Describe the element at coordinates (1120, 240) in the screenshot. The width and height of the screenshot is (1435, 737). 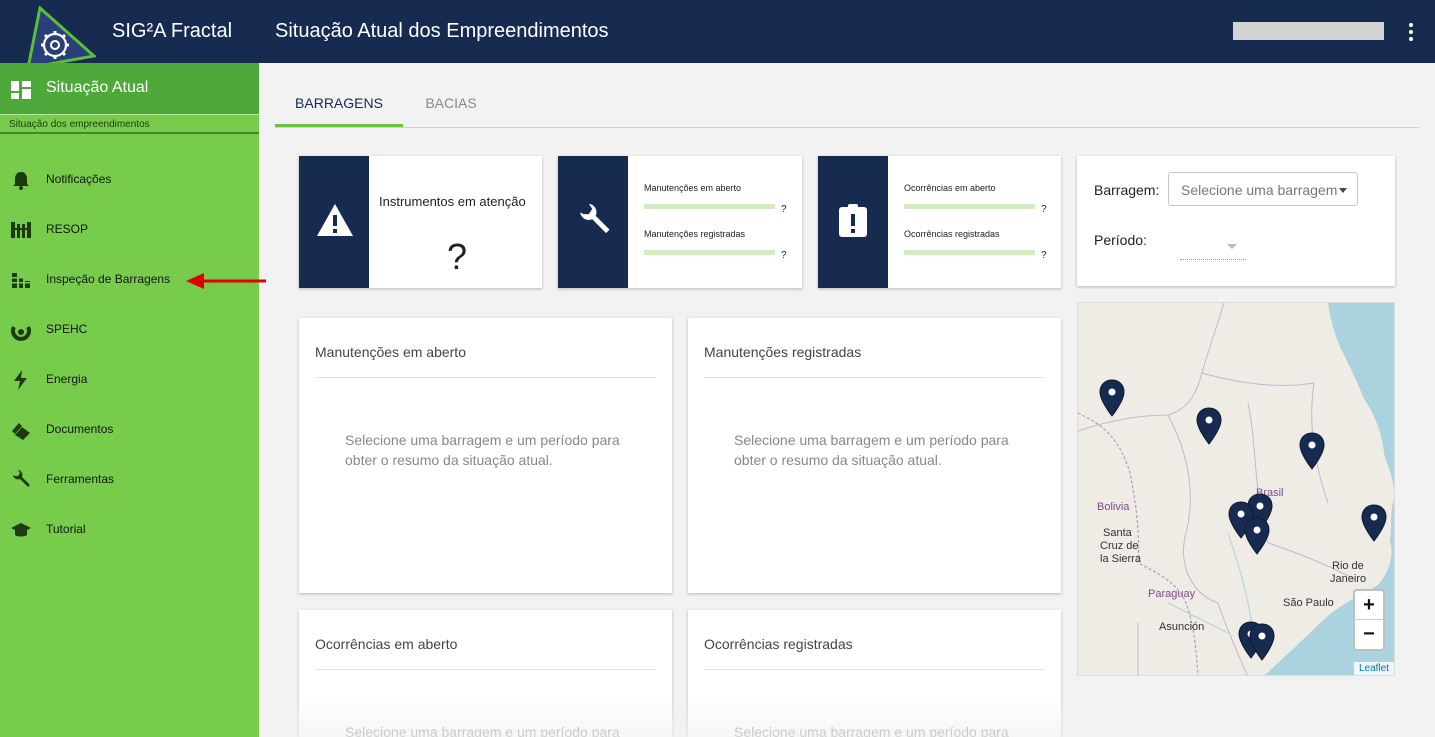
I see `periodo-label: Período:` at that location.